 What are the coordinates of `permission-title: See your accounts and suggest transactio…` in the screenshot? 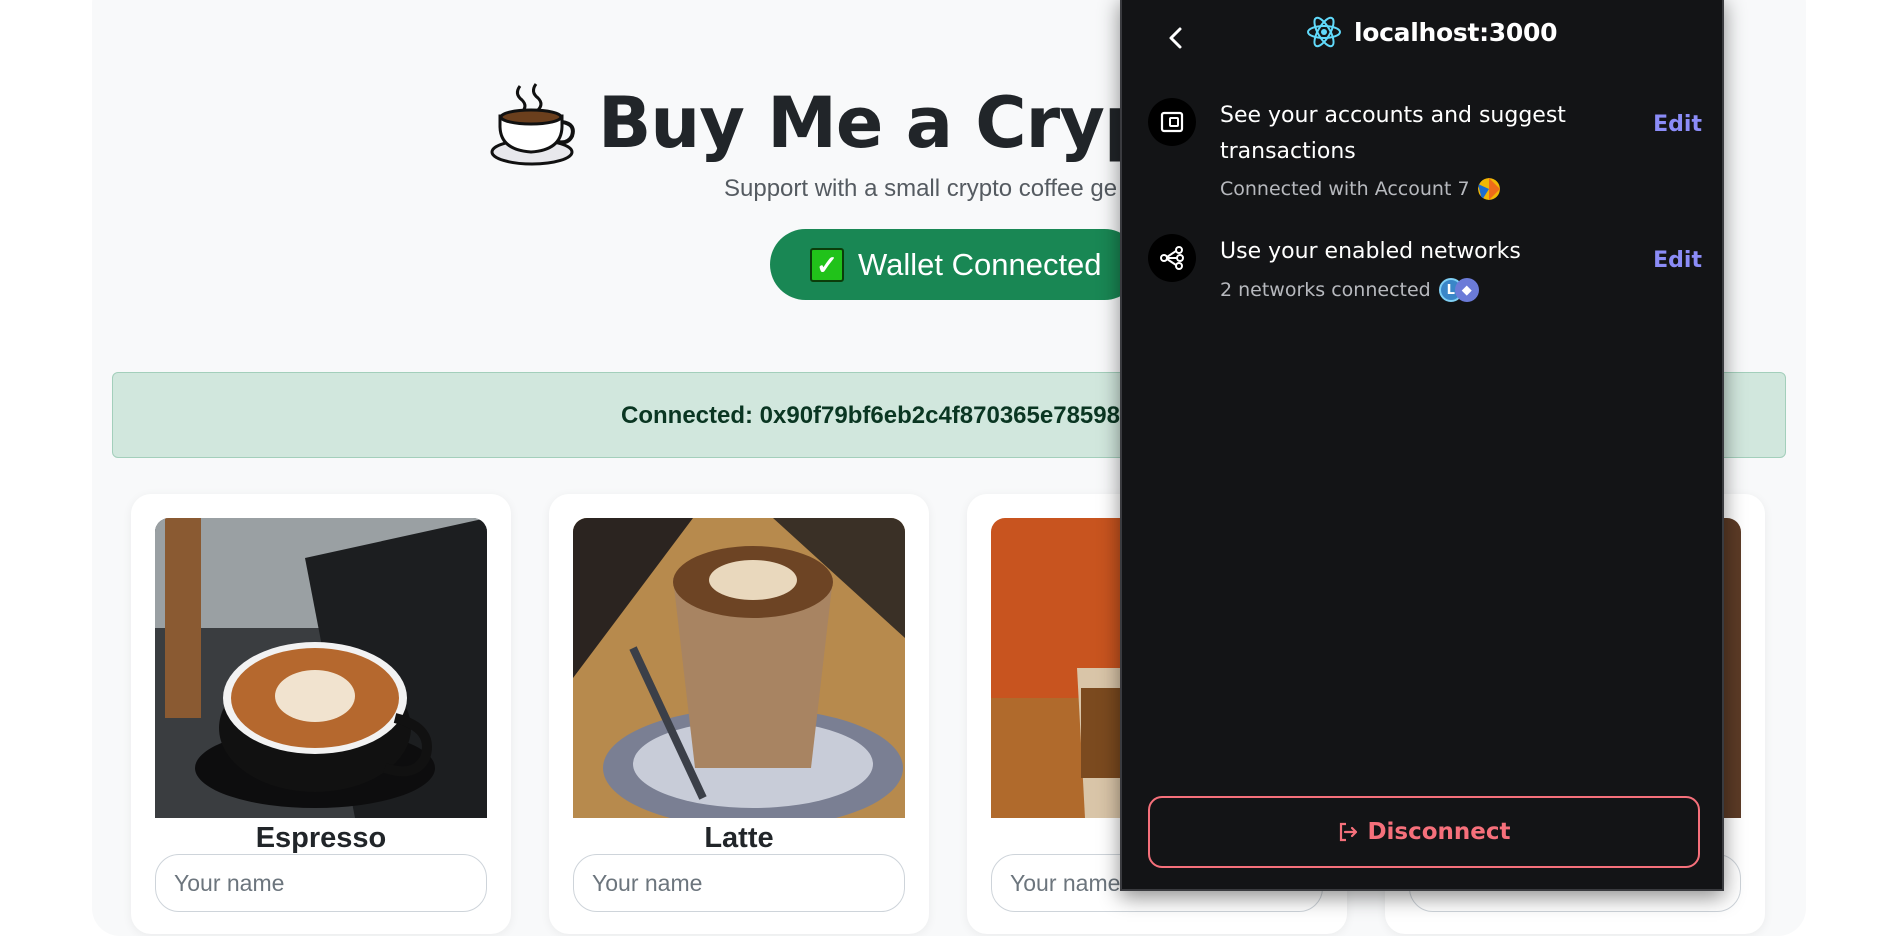 It's located at (1393, 133).